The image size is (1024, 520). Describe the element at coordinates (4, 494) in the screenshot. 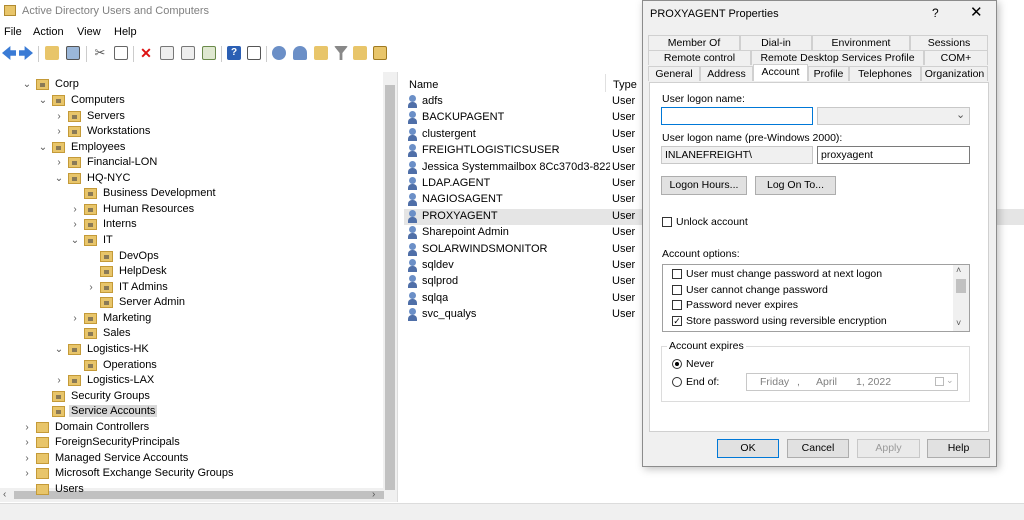

I see `scroll-left-icon: ‹` at that location.